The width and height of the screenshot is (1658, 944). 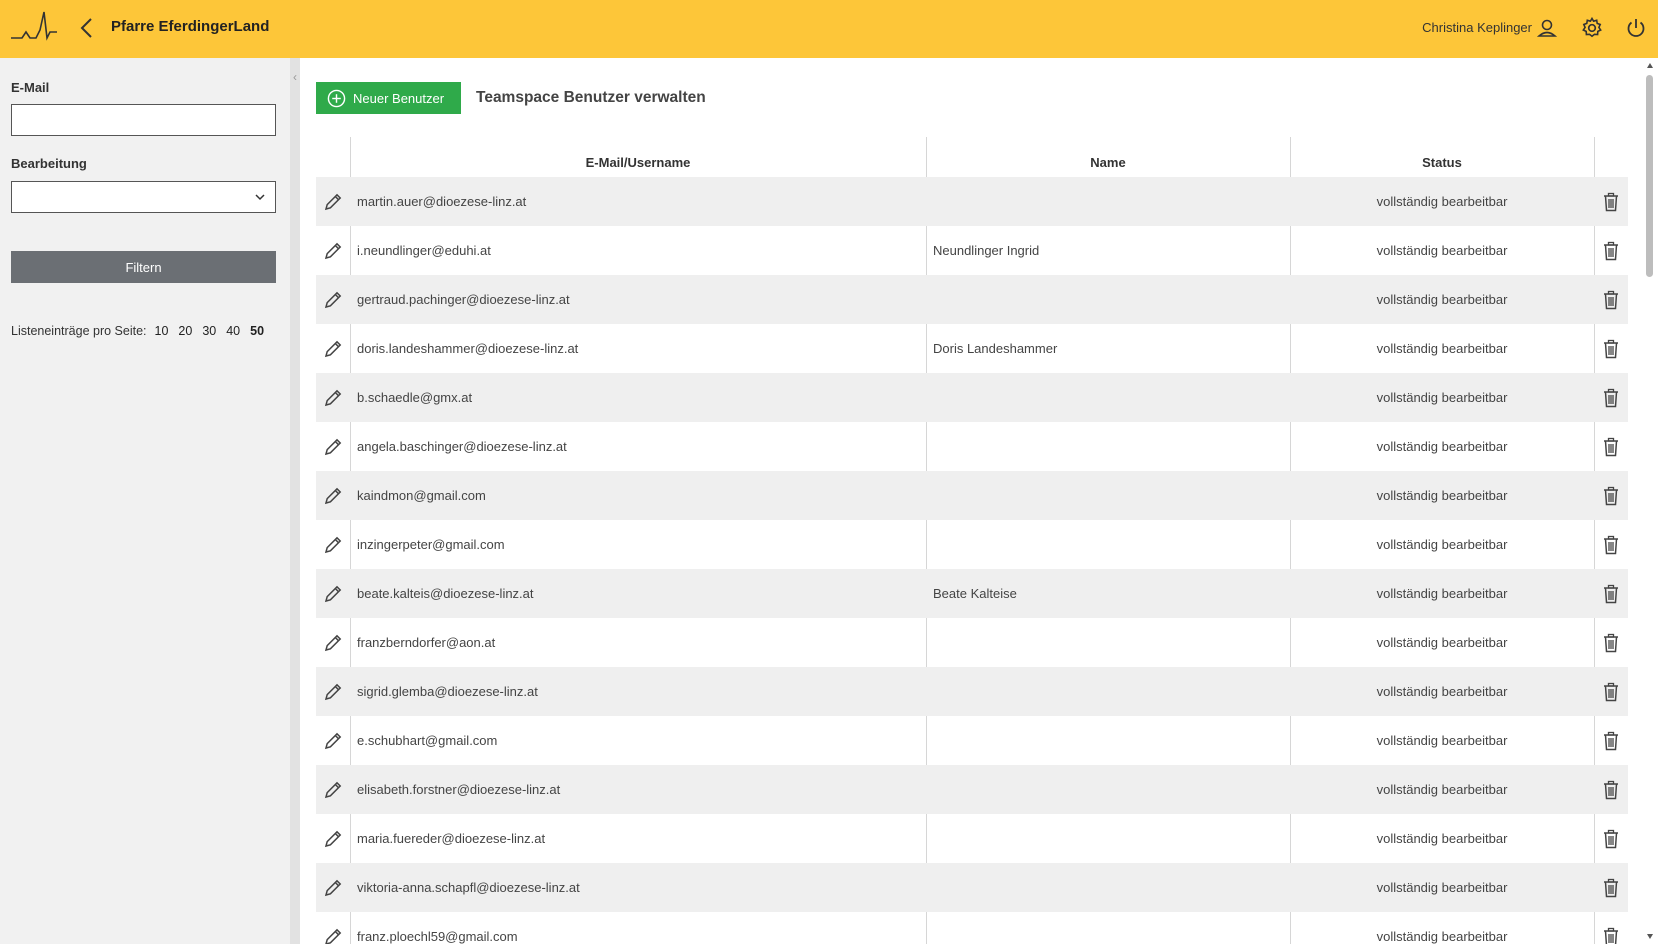 What do you see at coordinates (975, 593) in the screenshot?
I see `row-name: Beate Kalteise` at bounding box center [975, 593].